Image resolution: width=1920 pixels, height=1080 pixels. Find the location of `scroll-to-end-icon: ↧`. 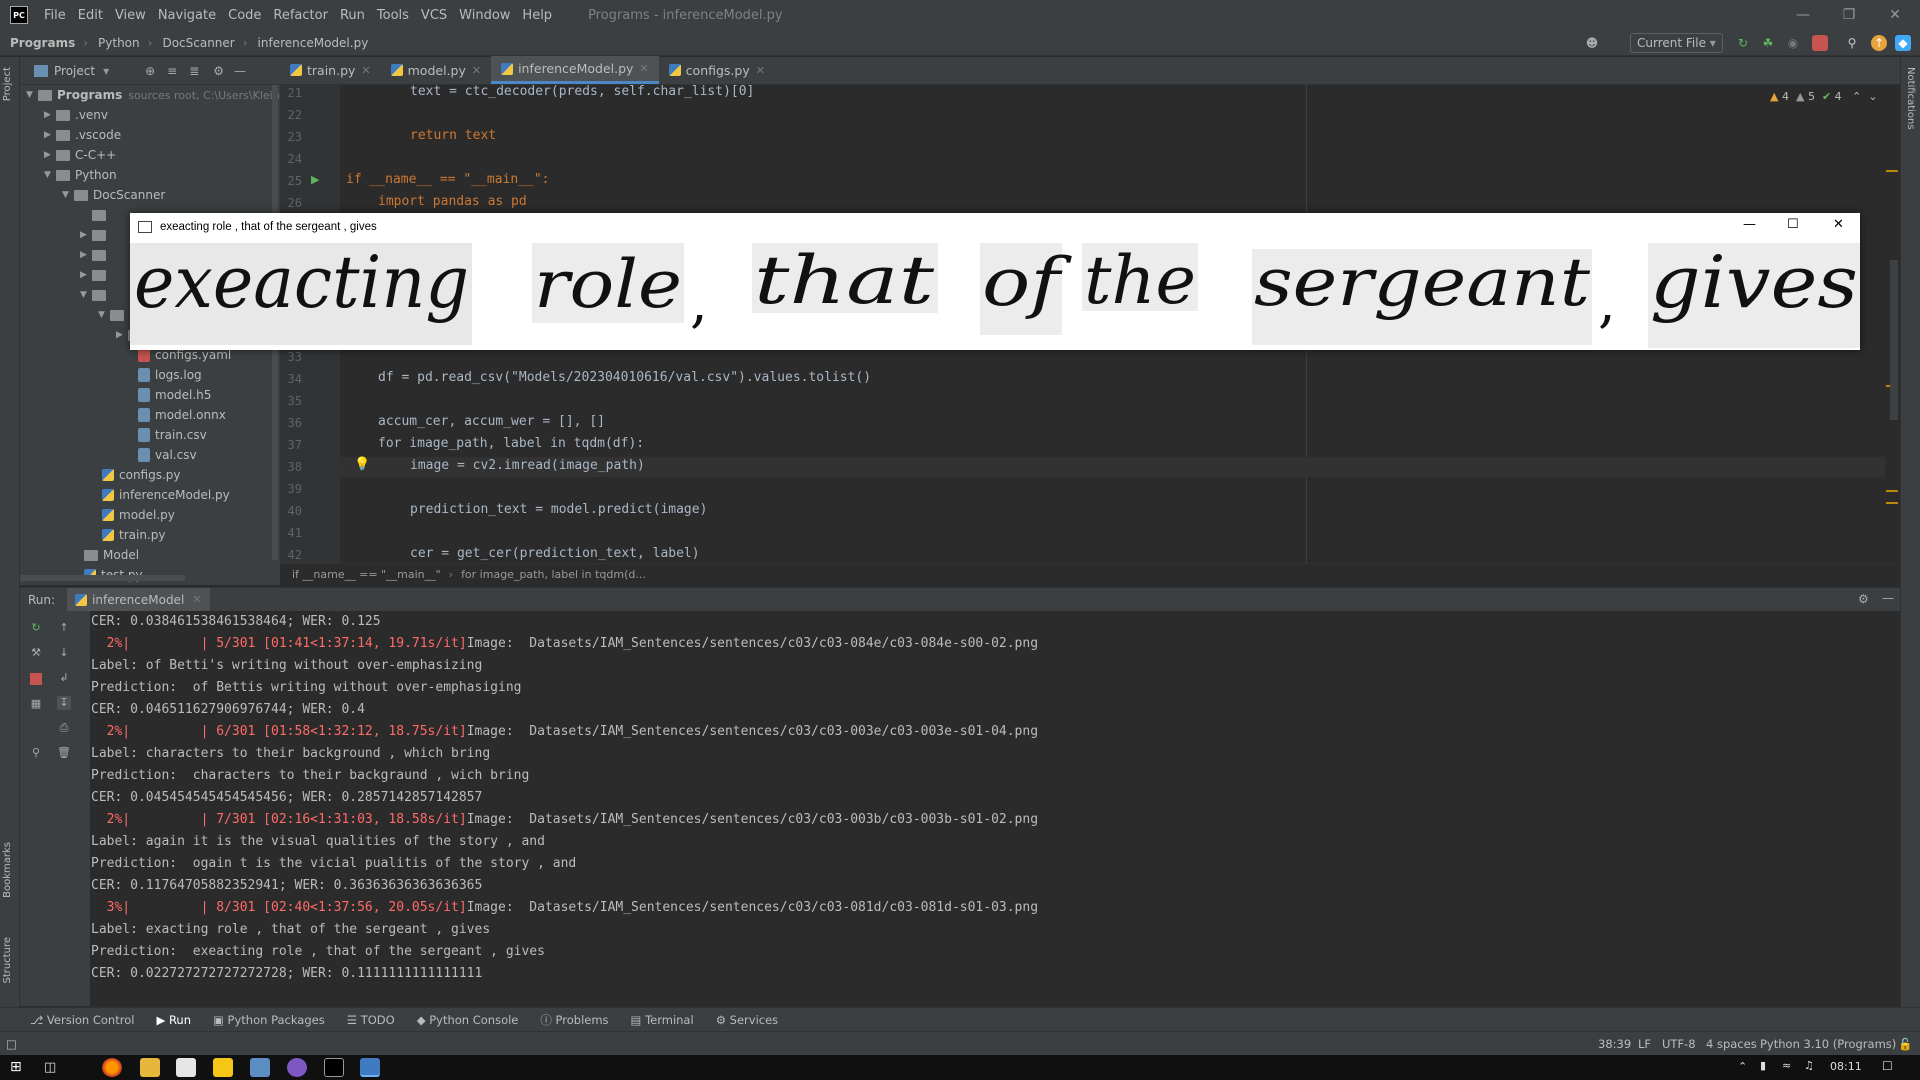

scroll-to-end-icon: ↧ is located at coordinates (64, 703).